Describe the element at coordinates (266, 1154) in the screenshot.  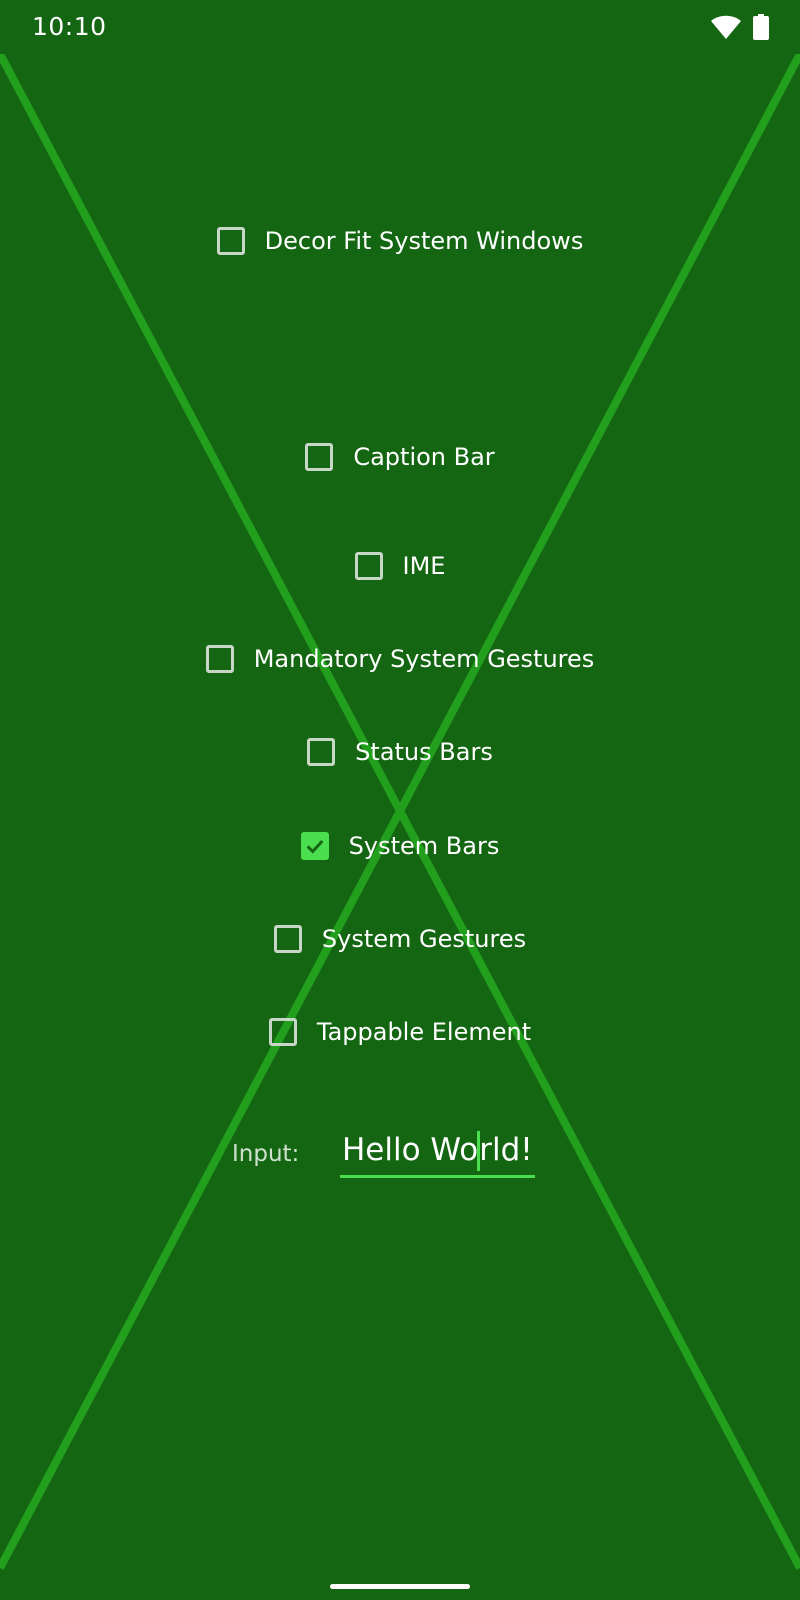
I see `input-label: Input:` at that location.